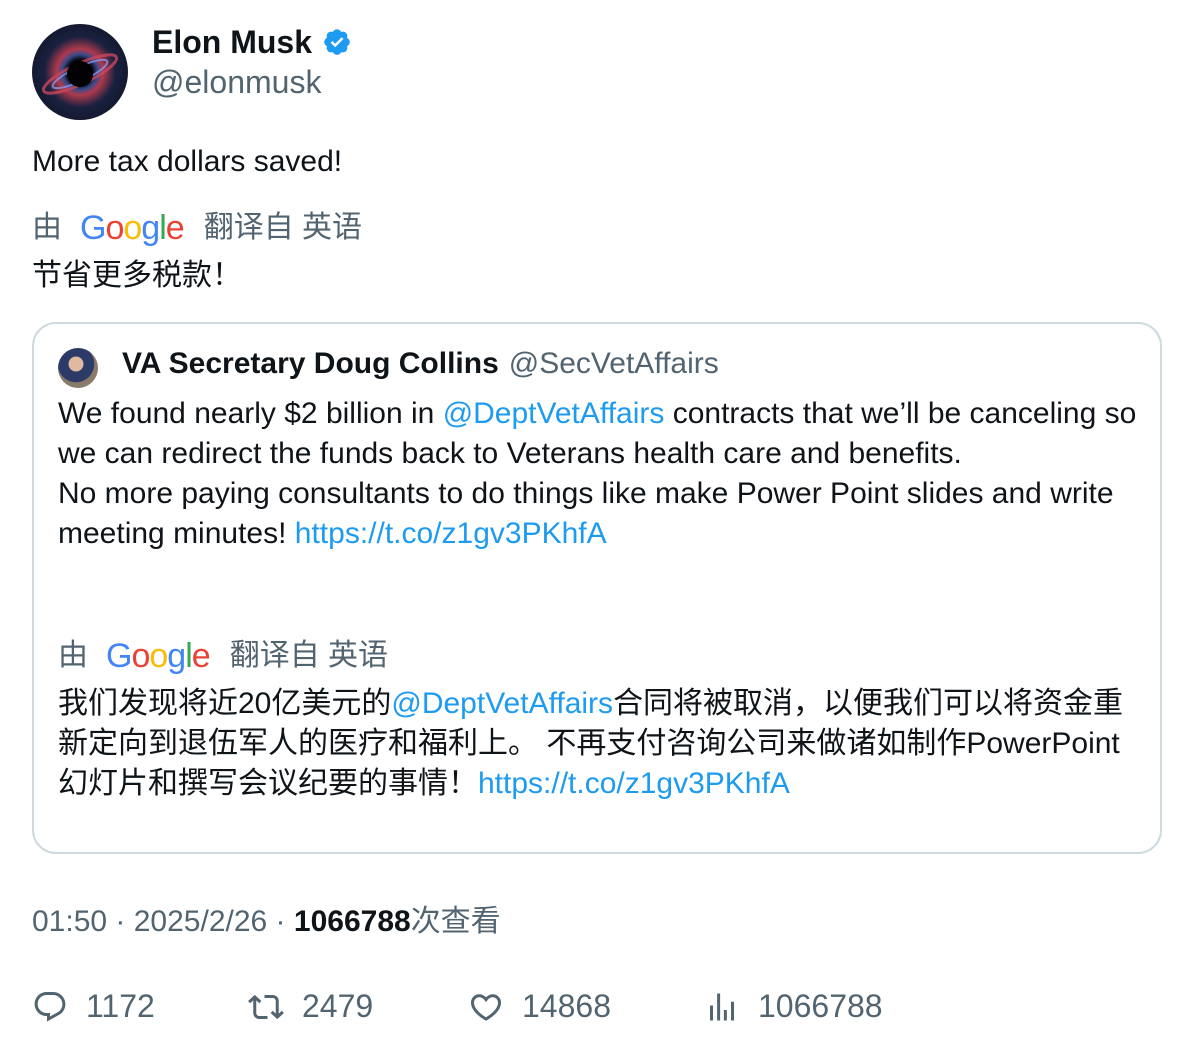 This screenshot has width=1196, height=1056. Describe the element at coordinates (455, 921) in the screenshot. I see `views-label: 次查看` at that location.